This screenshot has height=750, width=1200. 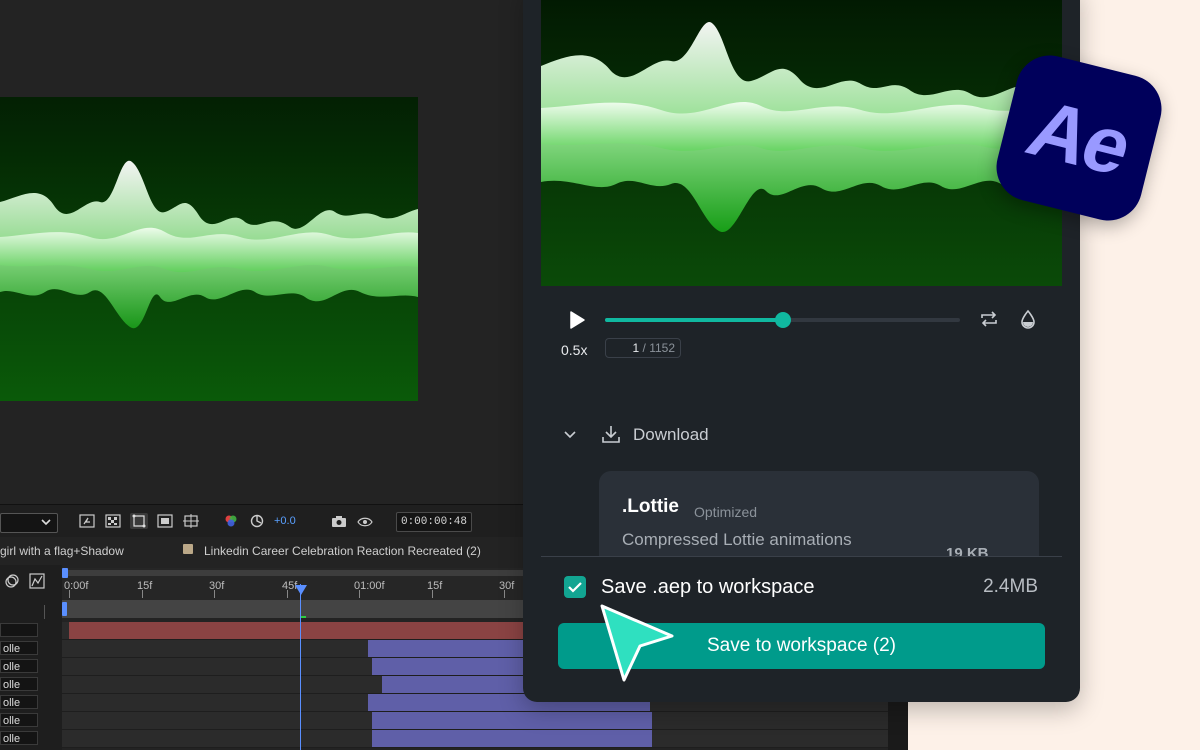 What do you see at coordinates (37, 581) in the screenshot?
I see `graph-editor-icon` at bounding box center [37, 581].